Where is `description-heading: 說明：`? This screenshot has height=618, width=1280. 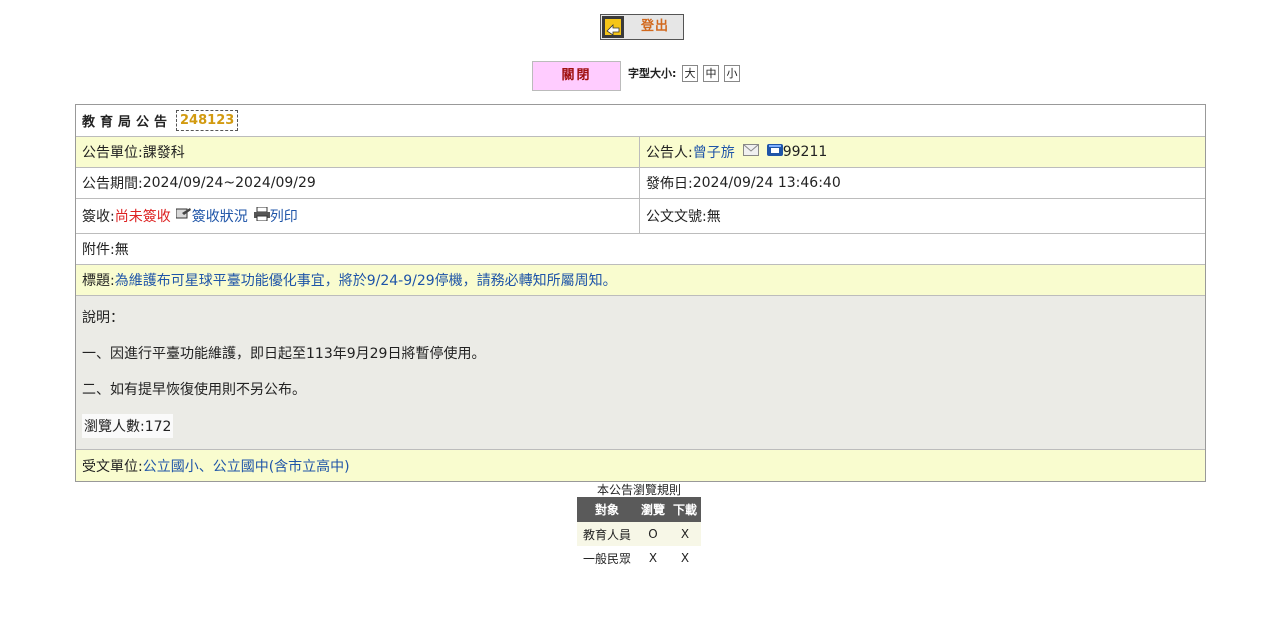
description-heading: 說明： is located at coordinates (103, 318).